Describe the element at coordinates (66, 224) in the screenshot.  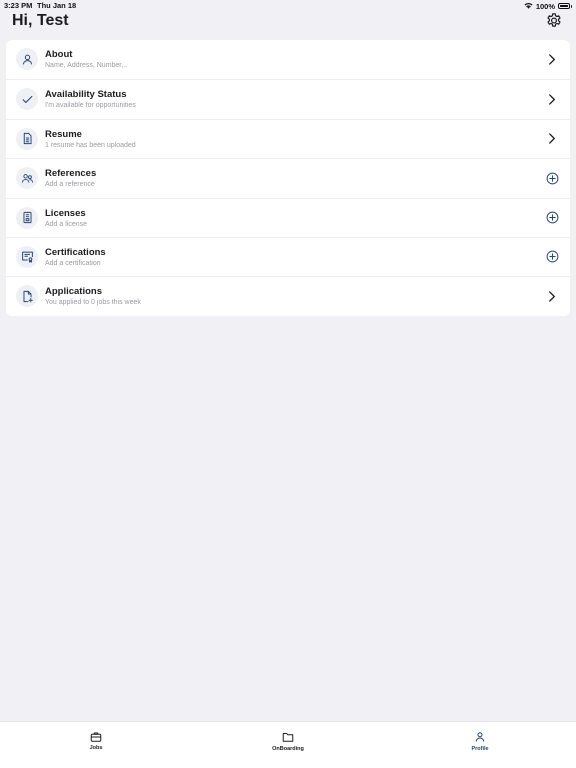
I see `menu-item-subtitle: Add a license` at that location.